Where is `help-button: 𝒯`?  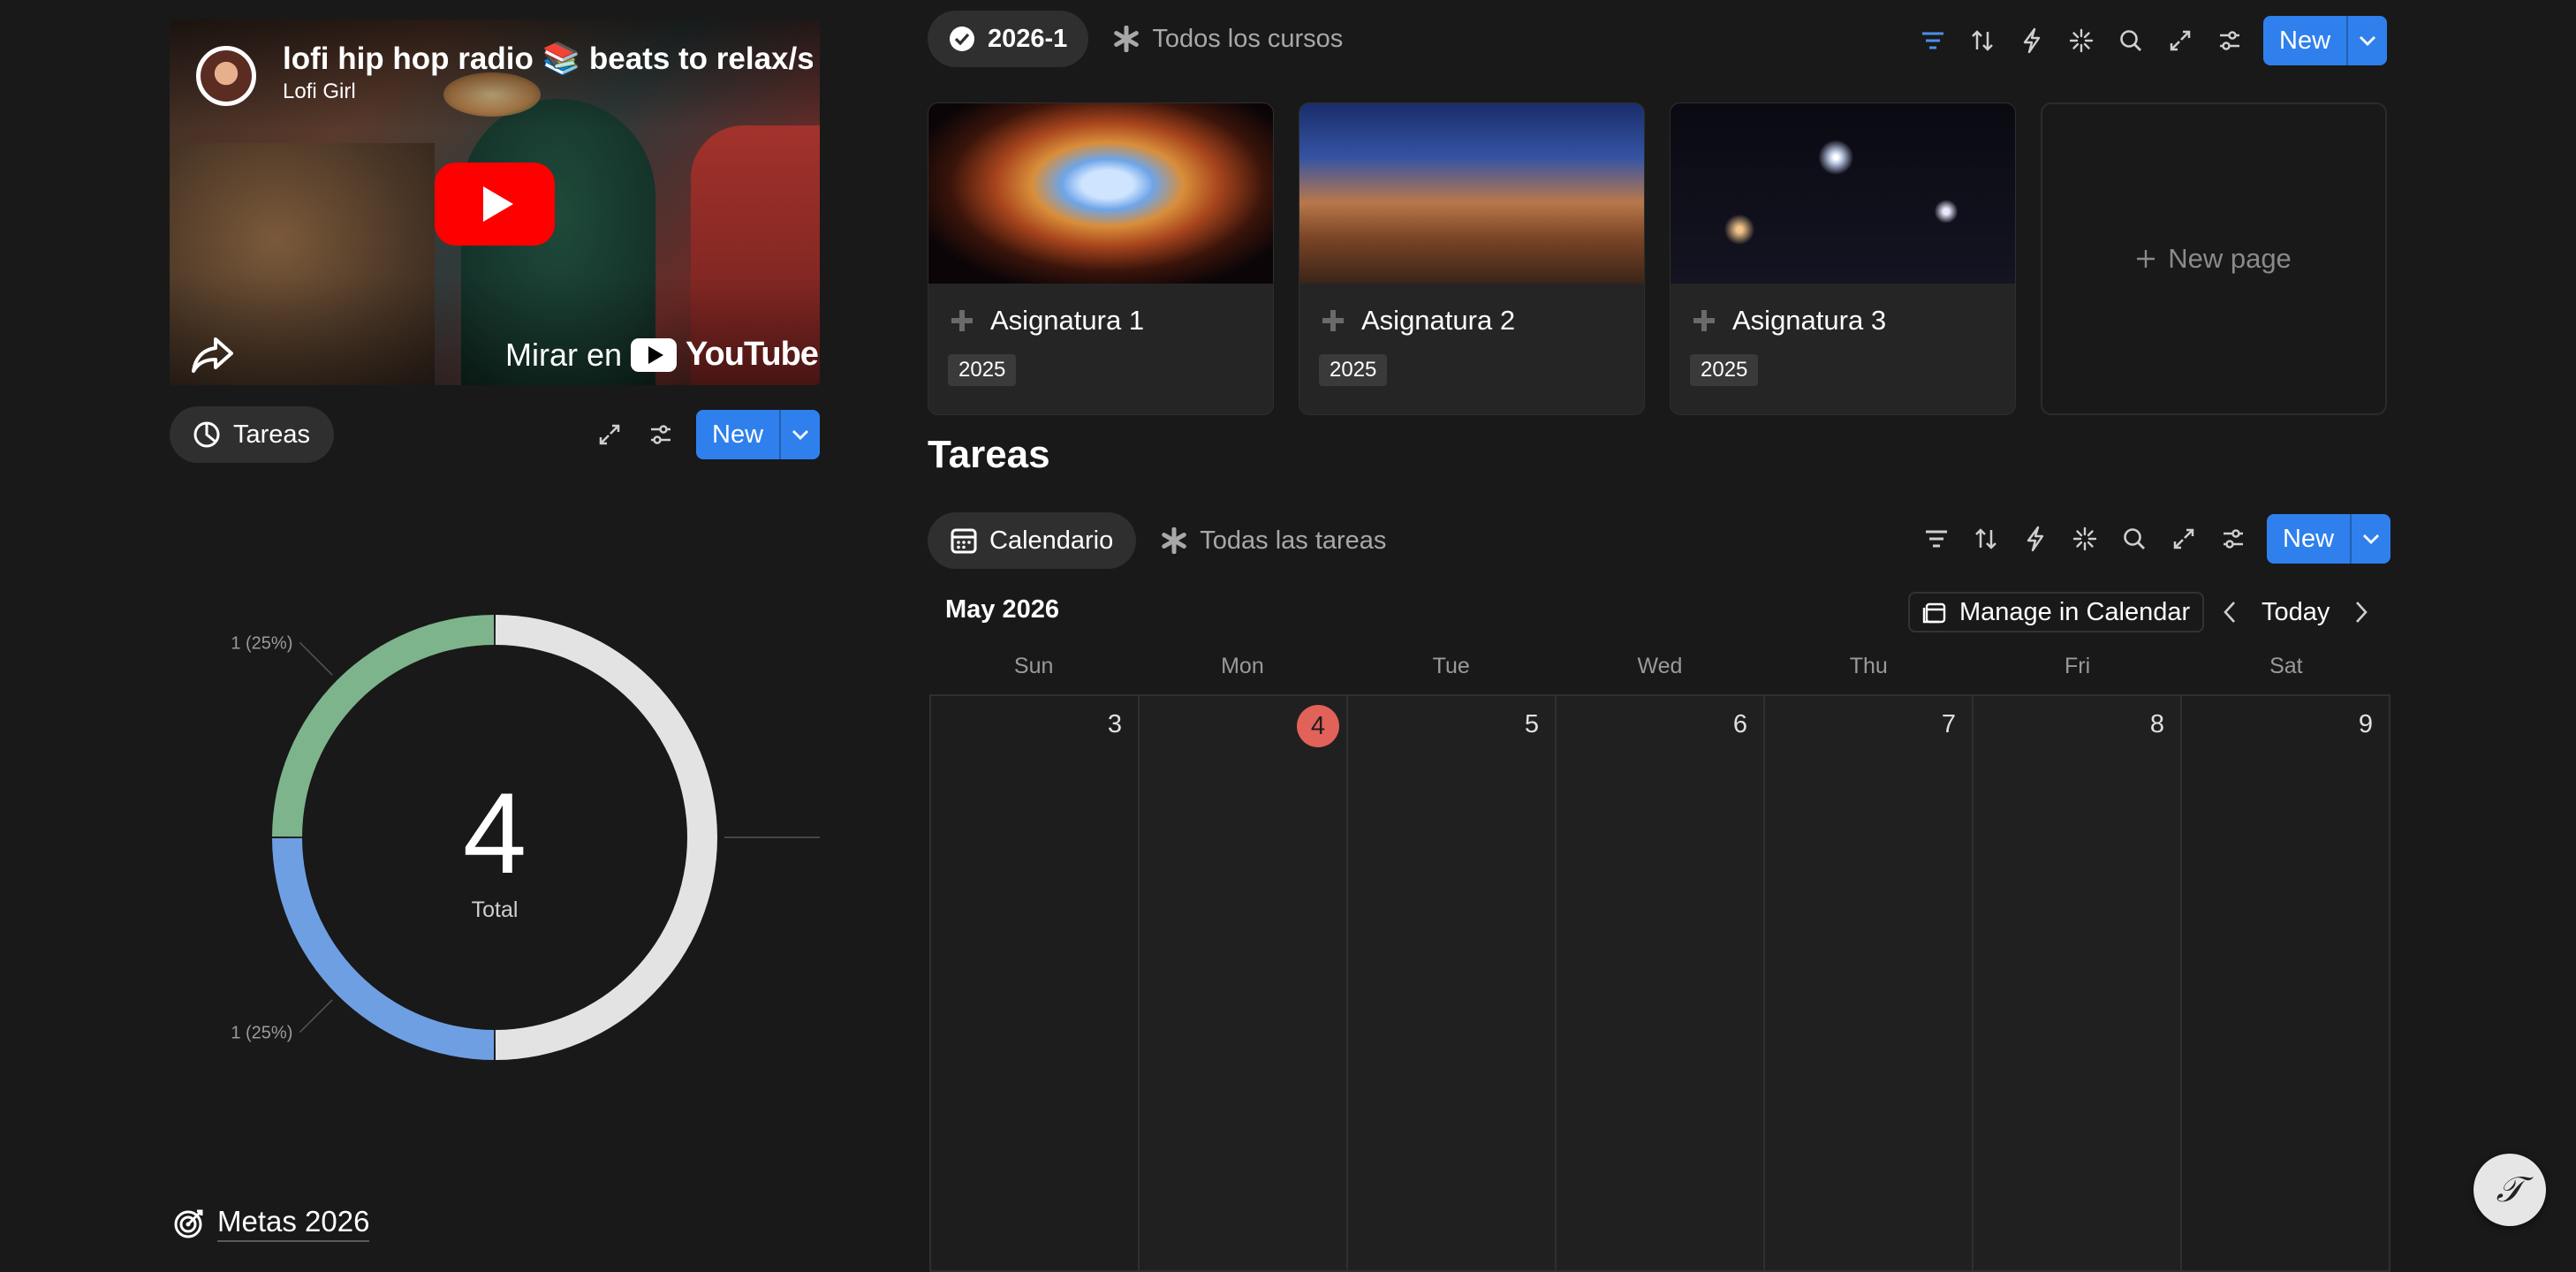 help-button: 𝒯 is located at coordinates (2510, 1190).